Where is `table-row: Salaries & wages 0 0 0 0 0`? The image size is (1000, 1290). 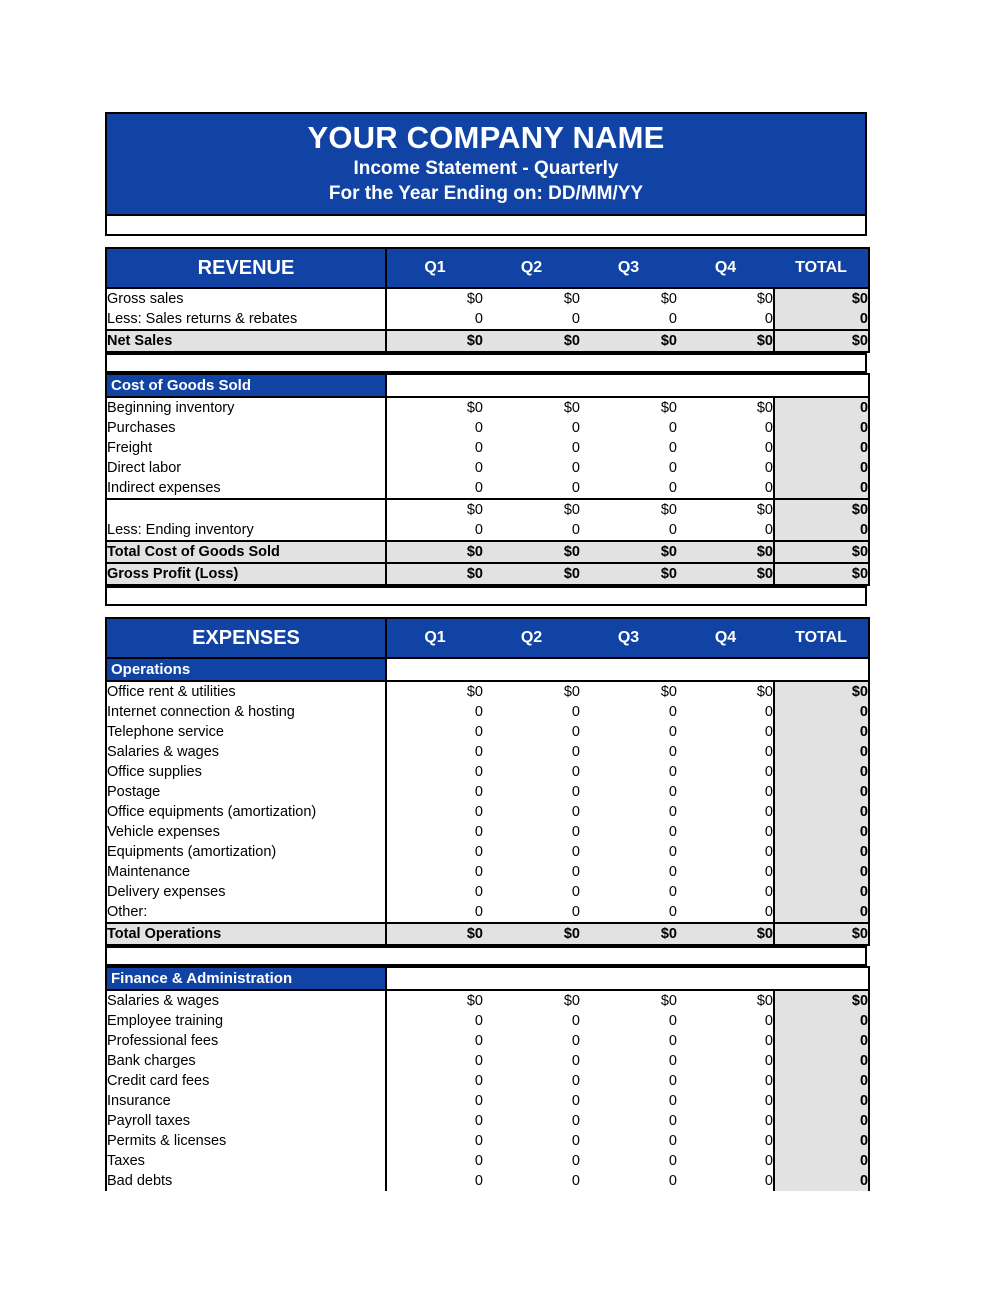 table-row: Salaries & wages 0 0 0 0 0 is located at coordinates (487, 752).